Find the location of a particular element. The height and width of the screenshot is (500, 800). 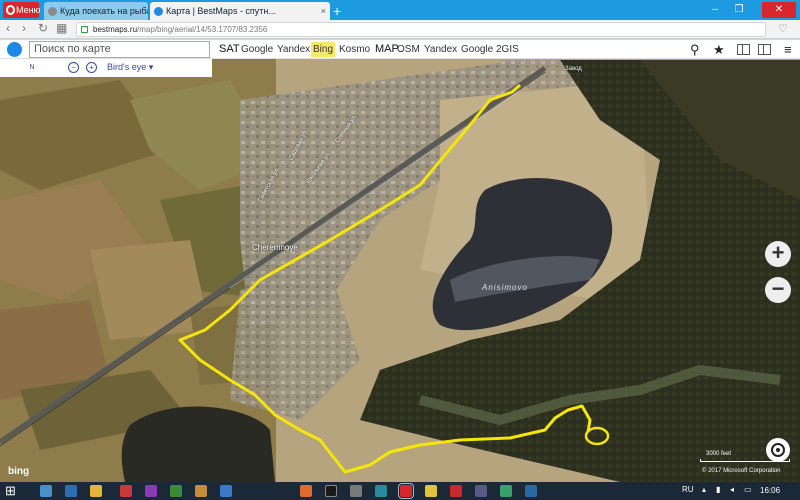

compass-icon: N is located at coordinates (32, 68).